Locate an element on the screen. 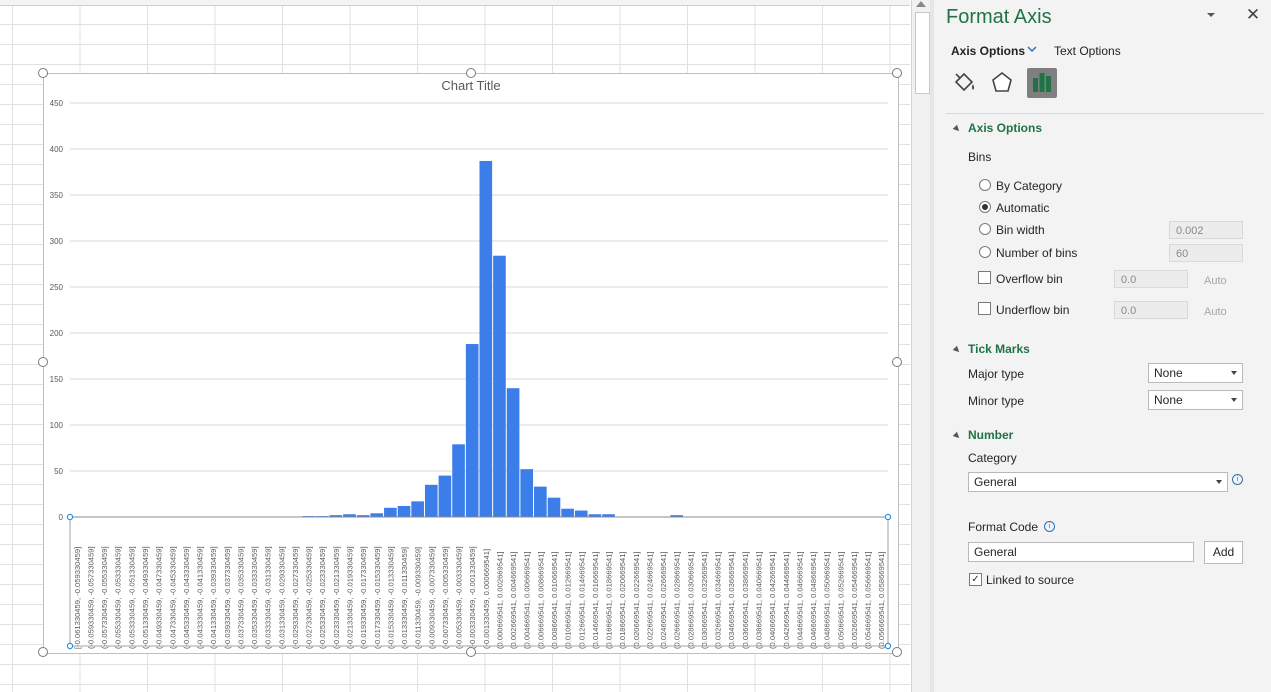 This screenshot has width=1271, height=692. close-icon: ✕ is located at coordinates (1253, 14).